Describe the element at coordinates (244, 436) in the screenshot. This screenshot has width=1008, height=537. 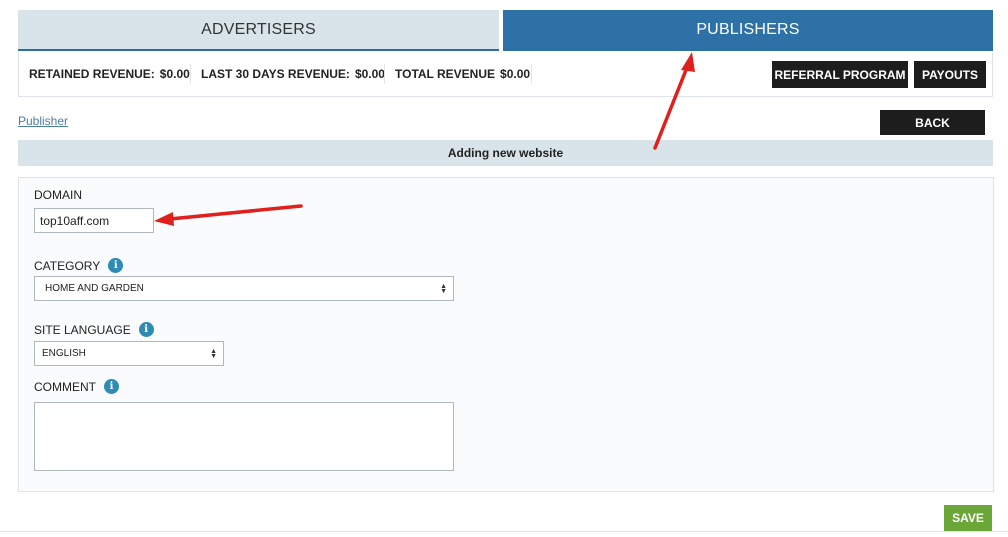
I see `comment-textarea` at that location.